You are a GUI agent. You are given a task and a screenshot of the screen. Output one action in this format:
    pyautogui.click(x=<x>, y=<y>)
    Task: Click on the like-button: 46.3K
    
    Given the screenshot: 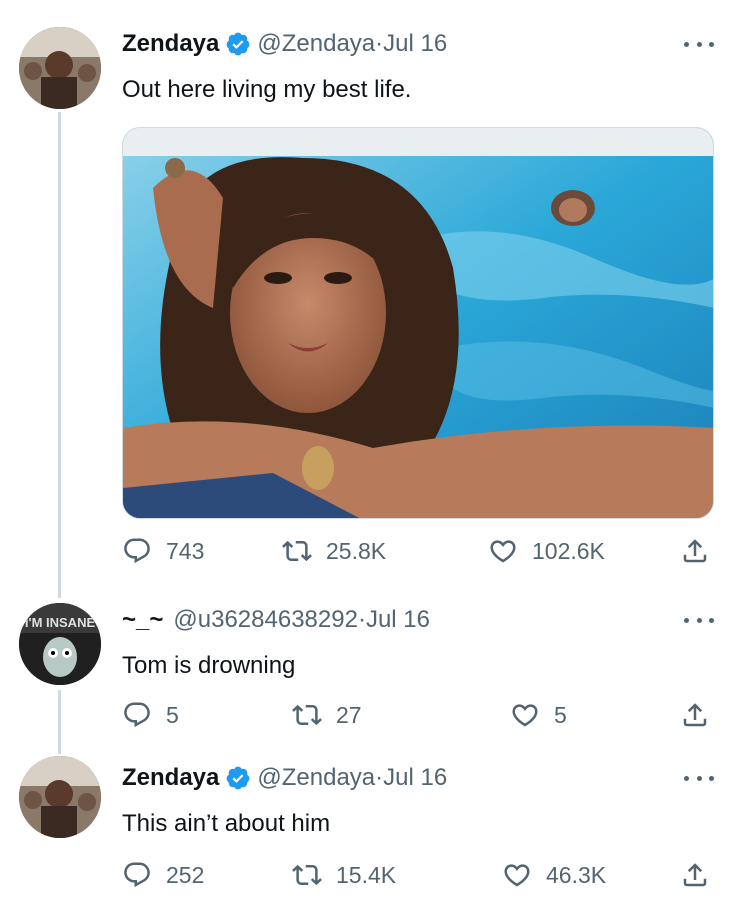 What is the action you would take?
    pyautogui.click(x=554, y=875)
    